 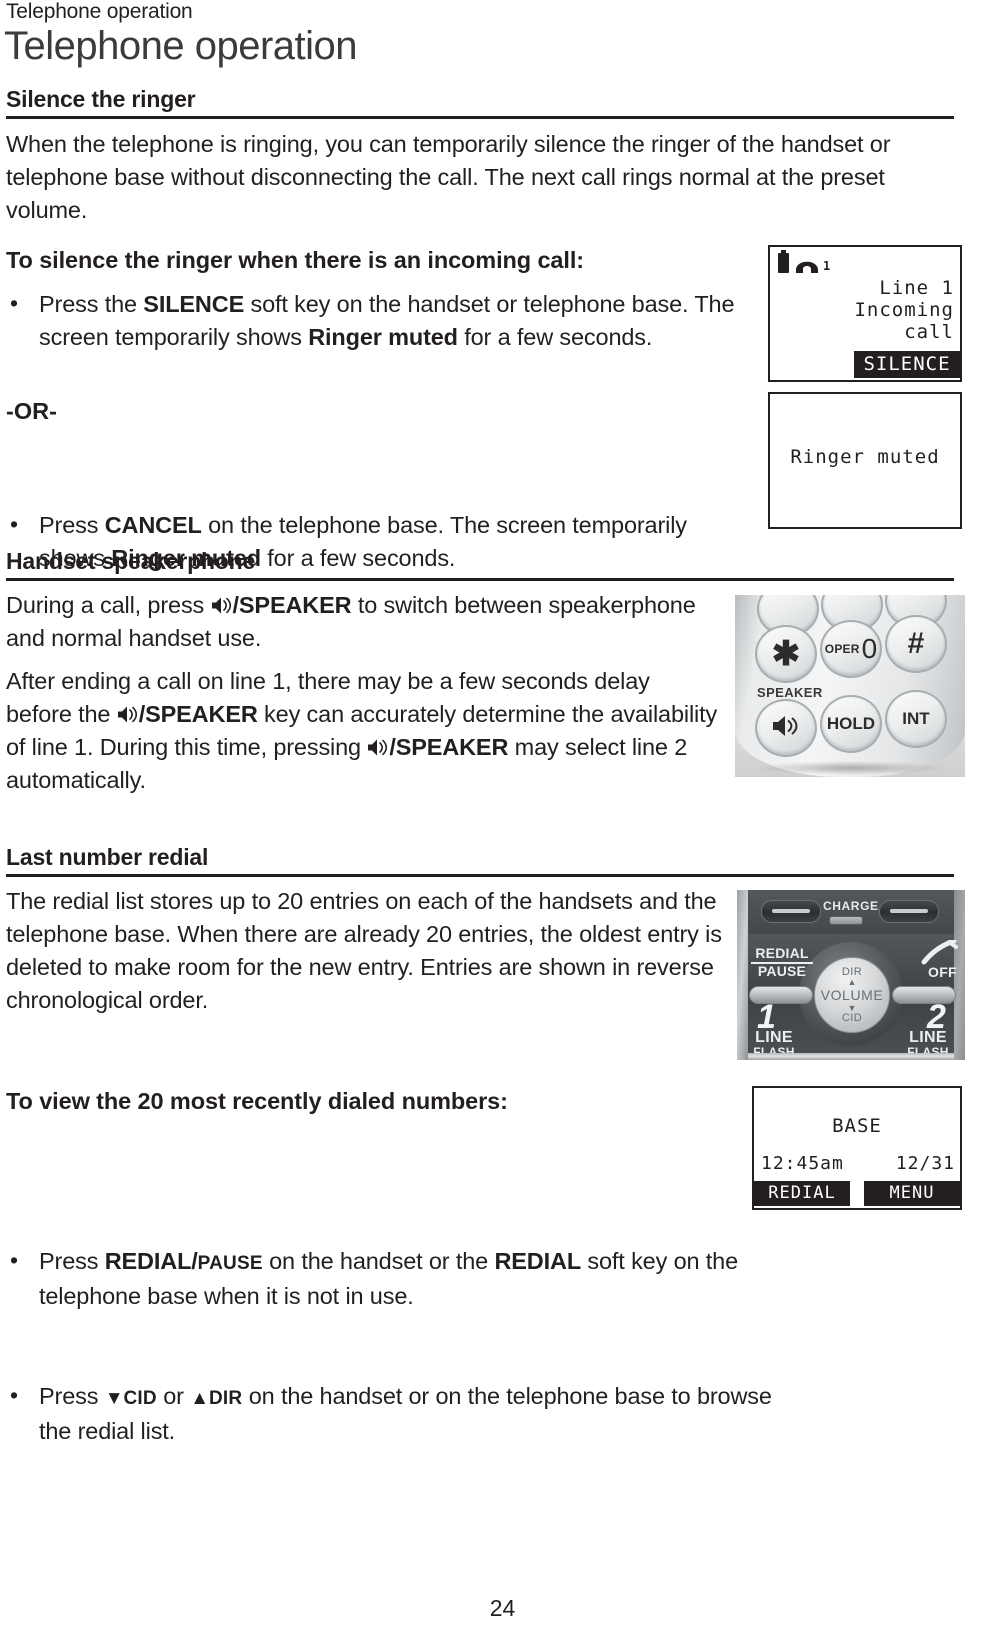 What do you see at coordinates (226, 1398) in the screenshot?
I see `bold-dir: DIR` at bounding box center [226, 1398].